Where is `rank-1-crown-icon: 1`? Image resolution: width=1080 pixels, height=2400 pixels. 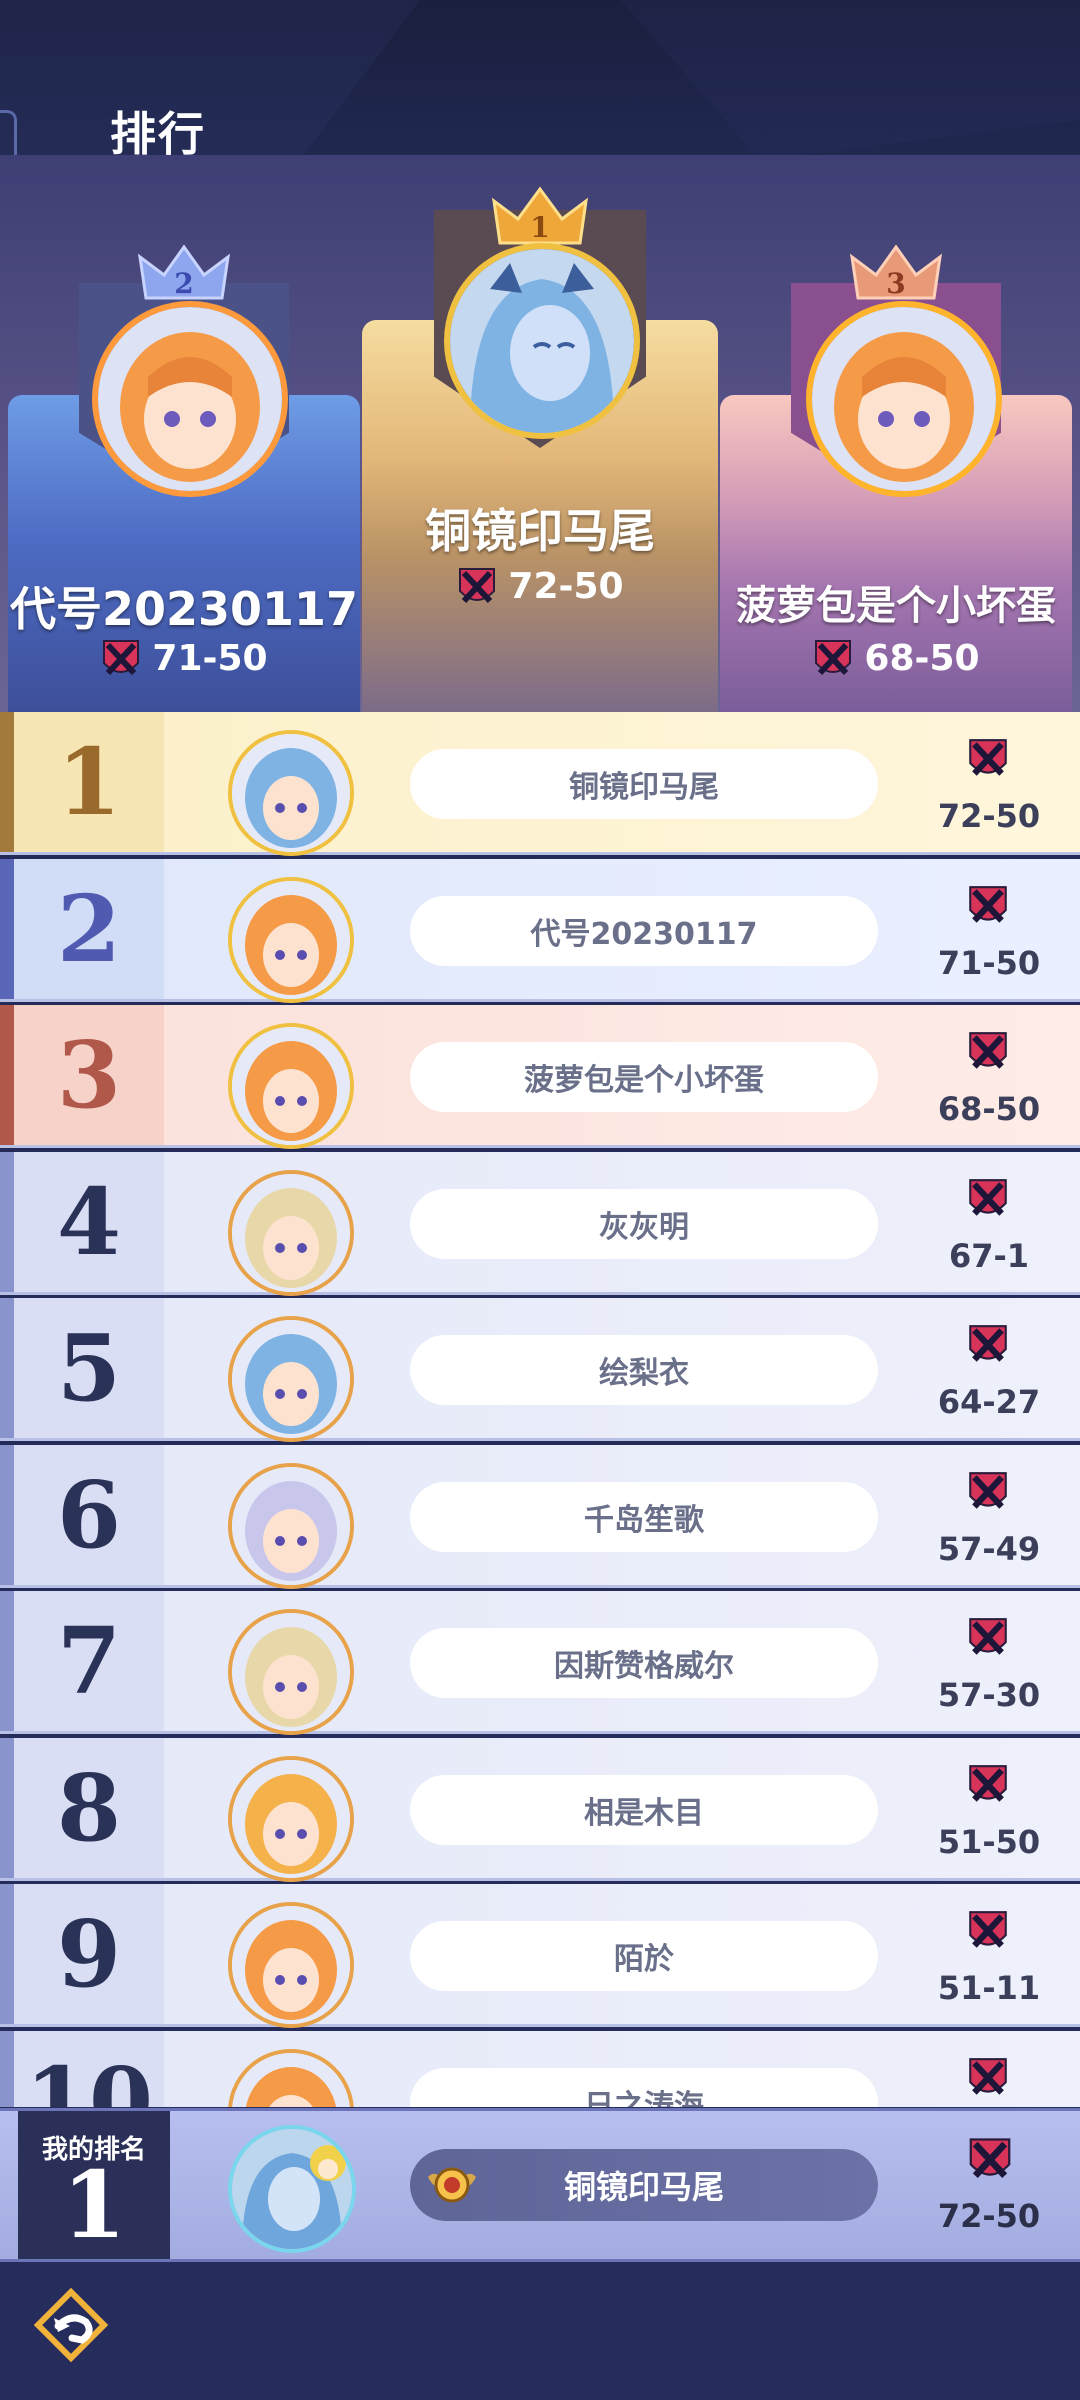 rank-1-crown-icon: 1 is located at coordinates (540, 215).